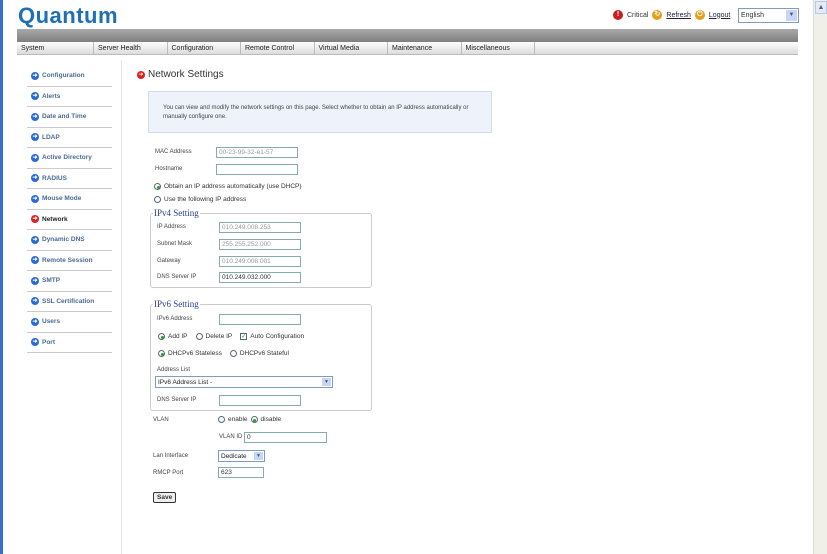 The width and height of the screenshot is (827, 554). Describe the element at coordinates (54, 178) in the screenshot. I see `sidebar-item-label: RADIUS` at that location.